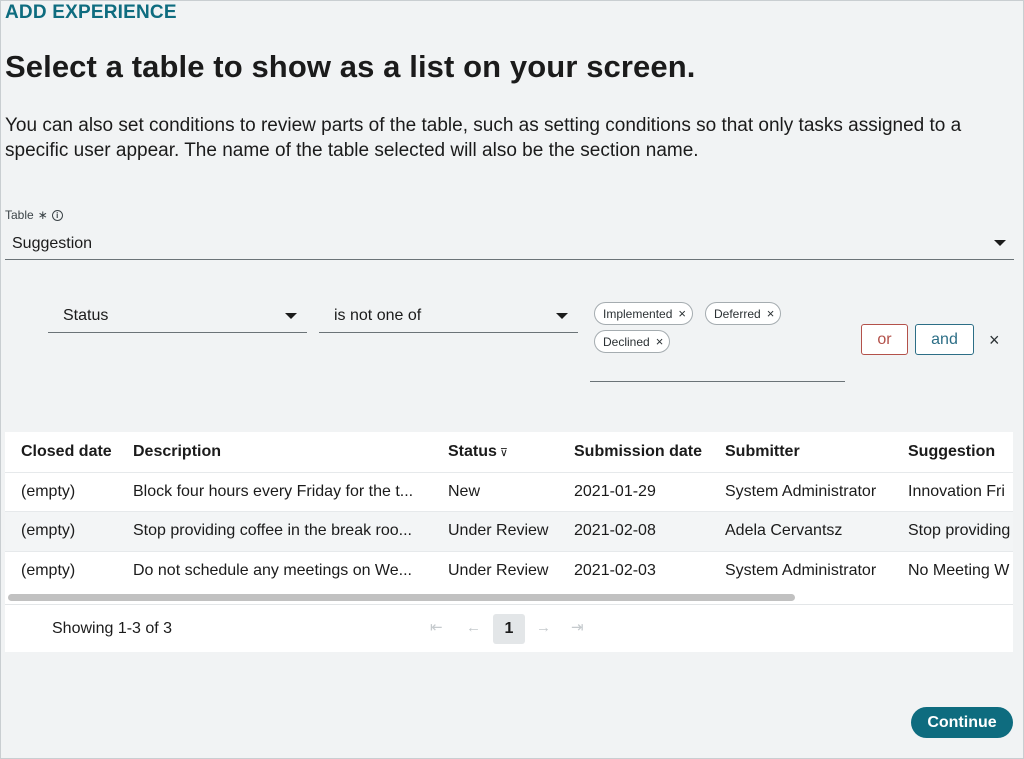 The width and height of the screenshot is (1024, 759). I want to click on table-cell: No Meeting W, so click(952, 570).